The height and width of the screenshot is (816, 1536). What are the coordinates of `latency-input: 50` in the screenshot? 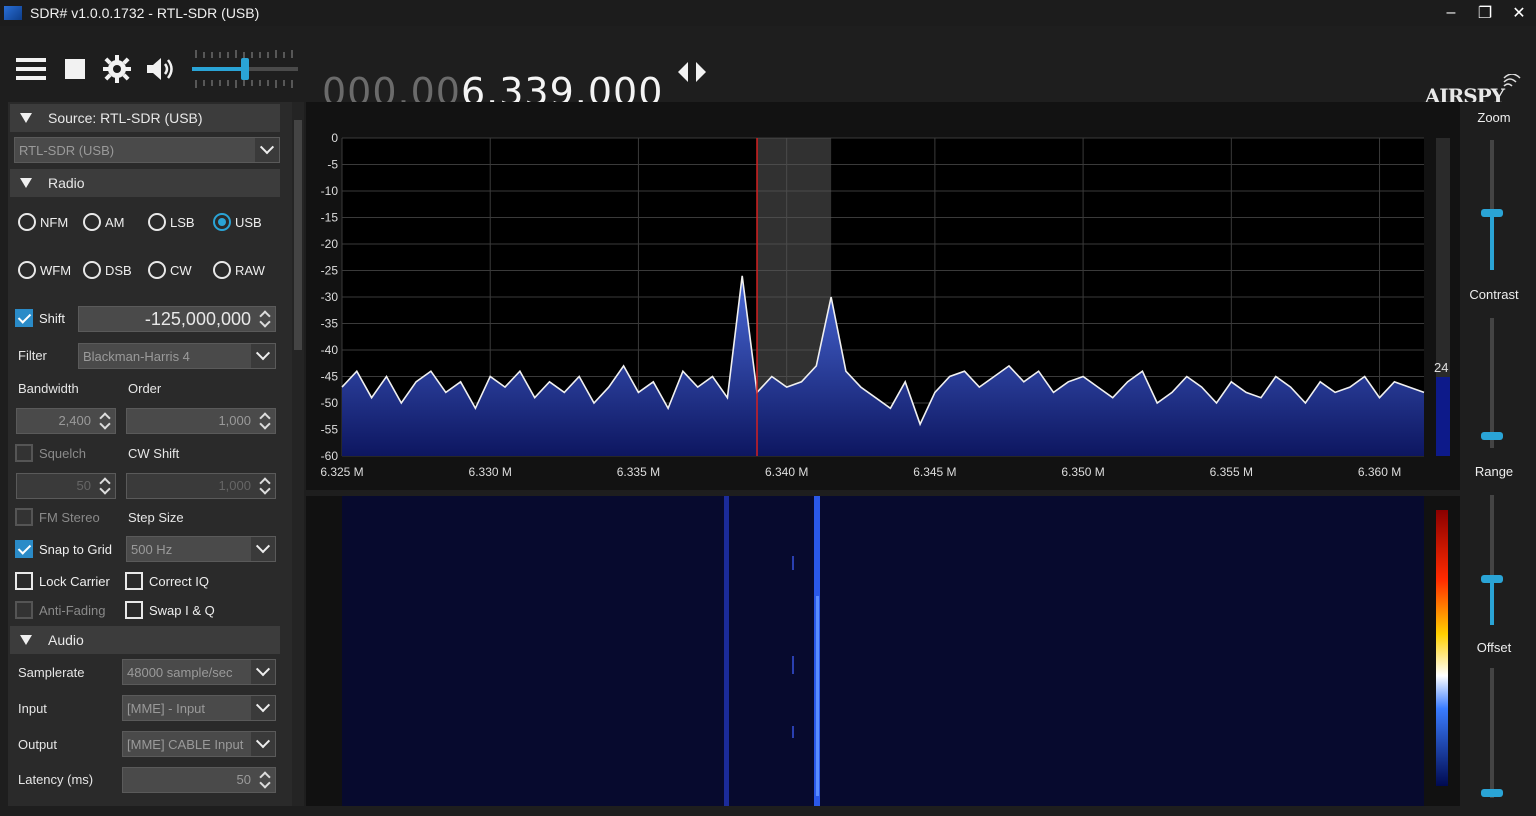 It's located at (199, 780).